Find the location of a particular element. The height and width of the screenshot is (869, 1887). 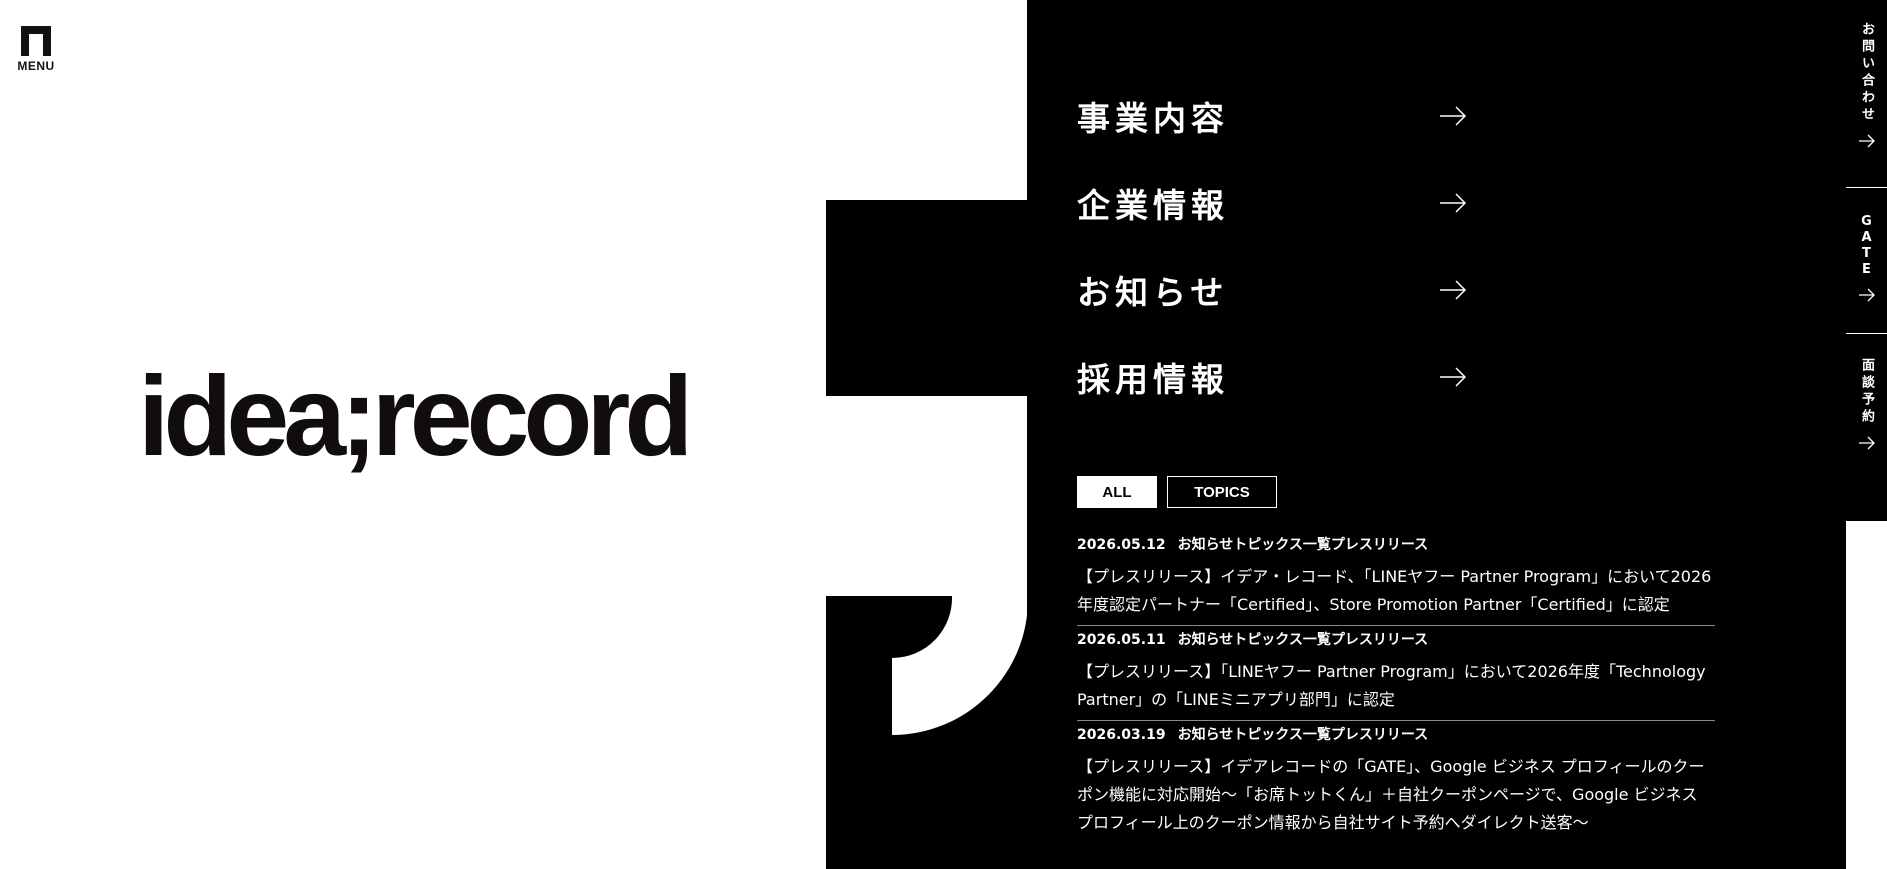

main-nav: 事業内容 企業情報 お知らせ 採用情報 is located at coordinates (1272, 246).